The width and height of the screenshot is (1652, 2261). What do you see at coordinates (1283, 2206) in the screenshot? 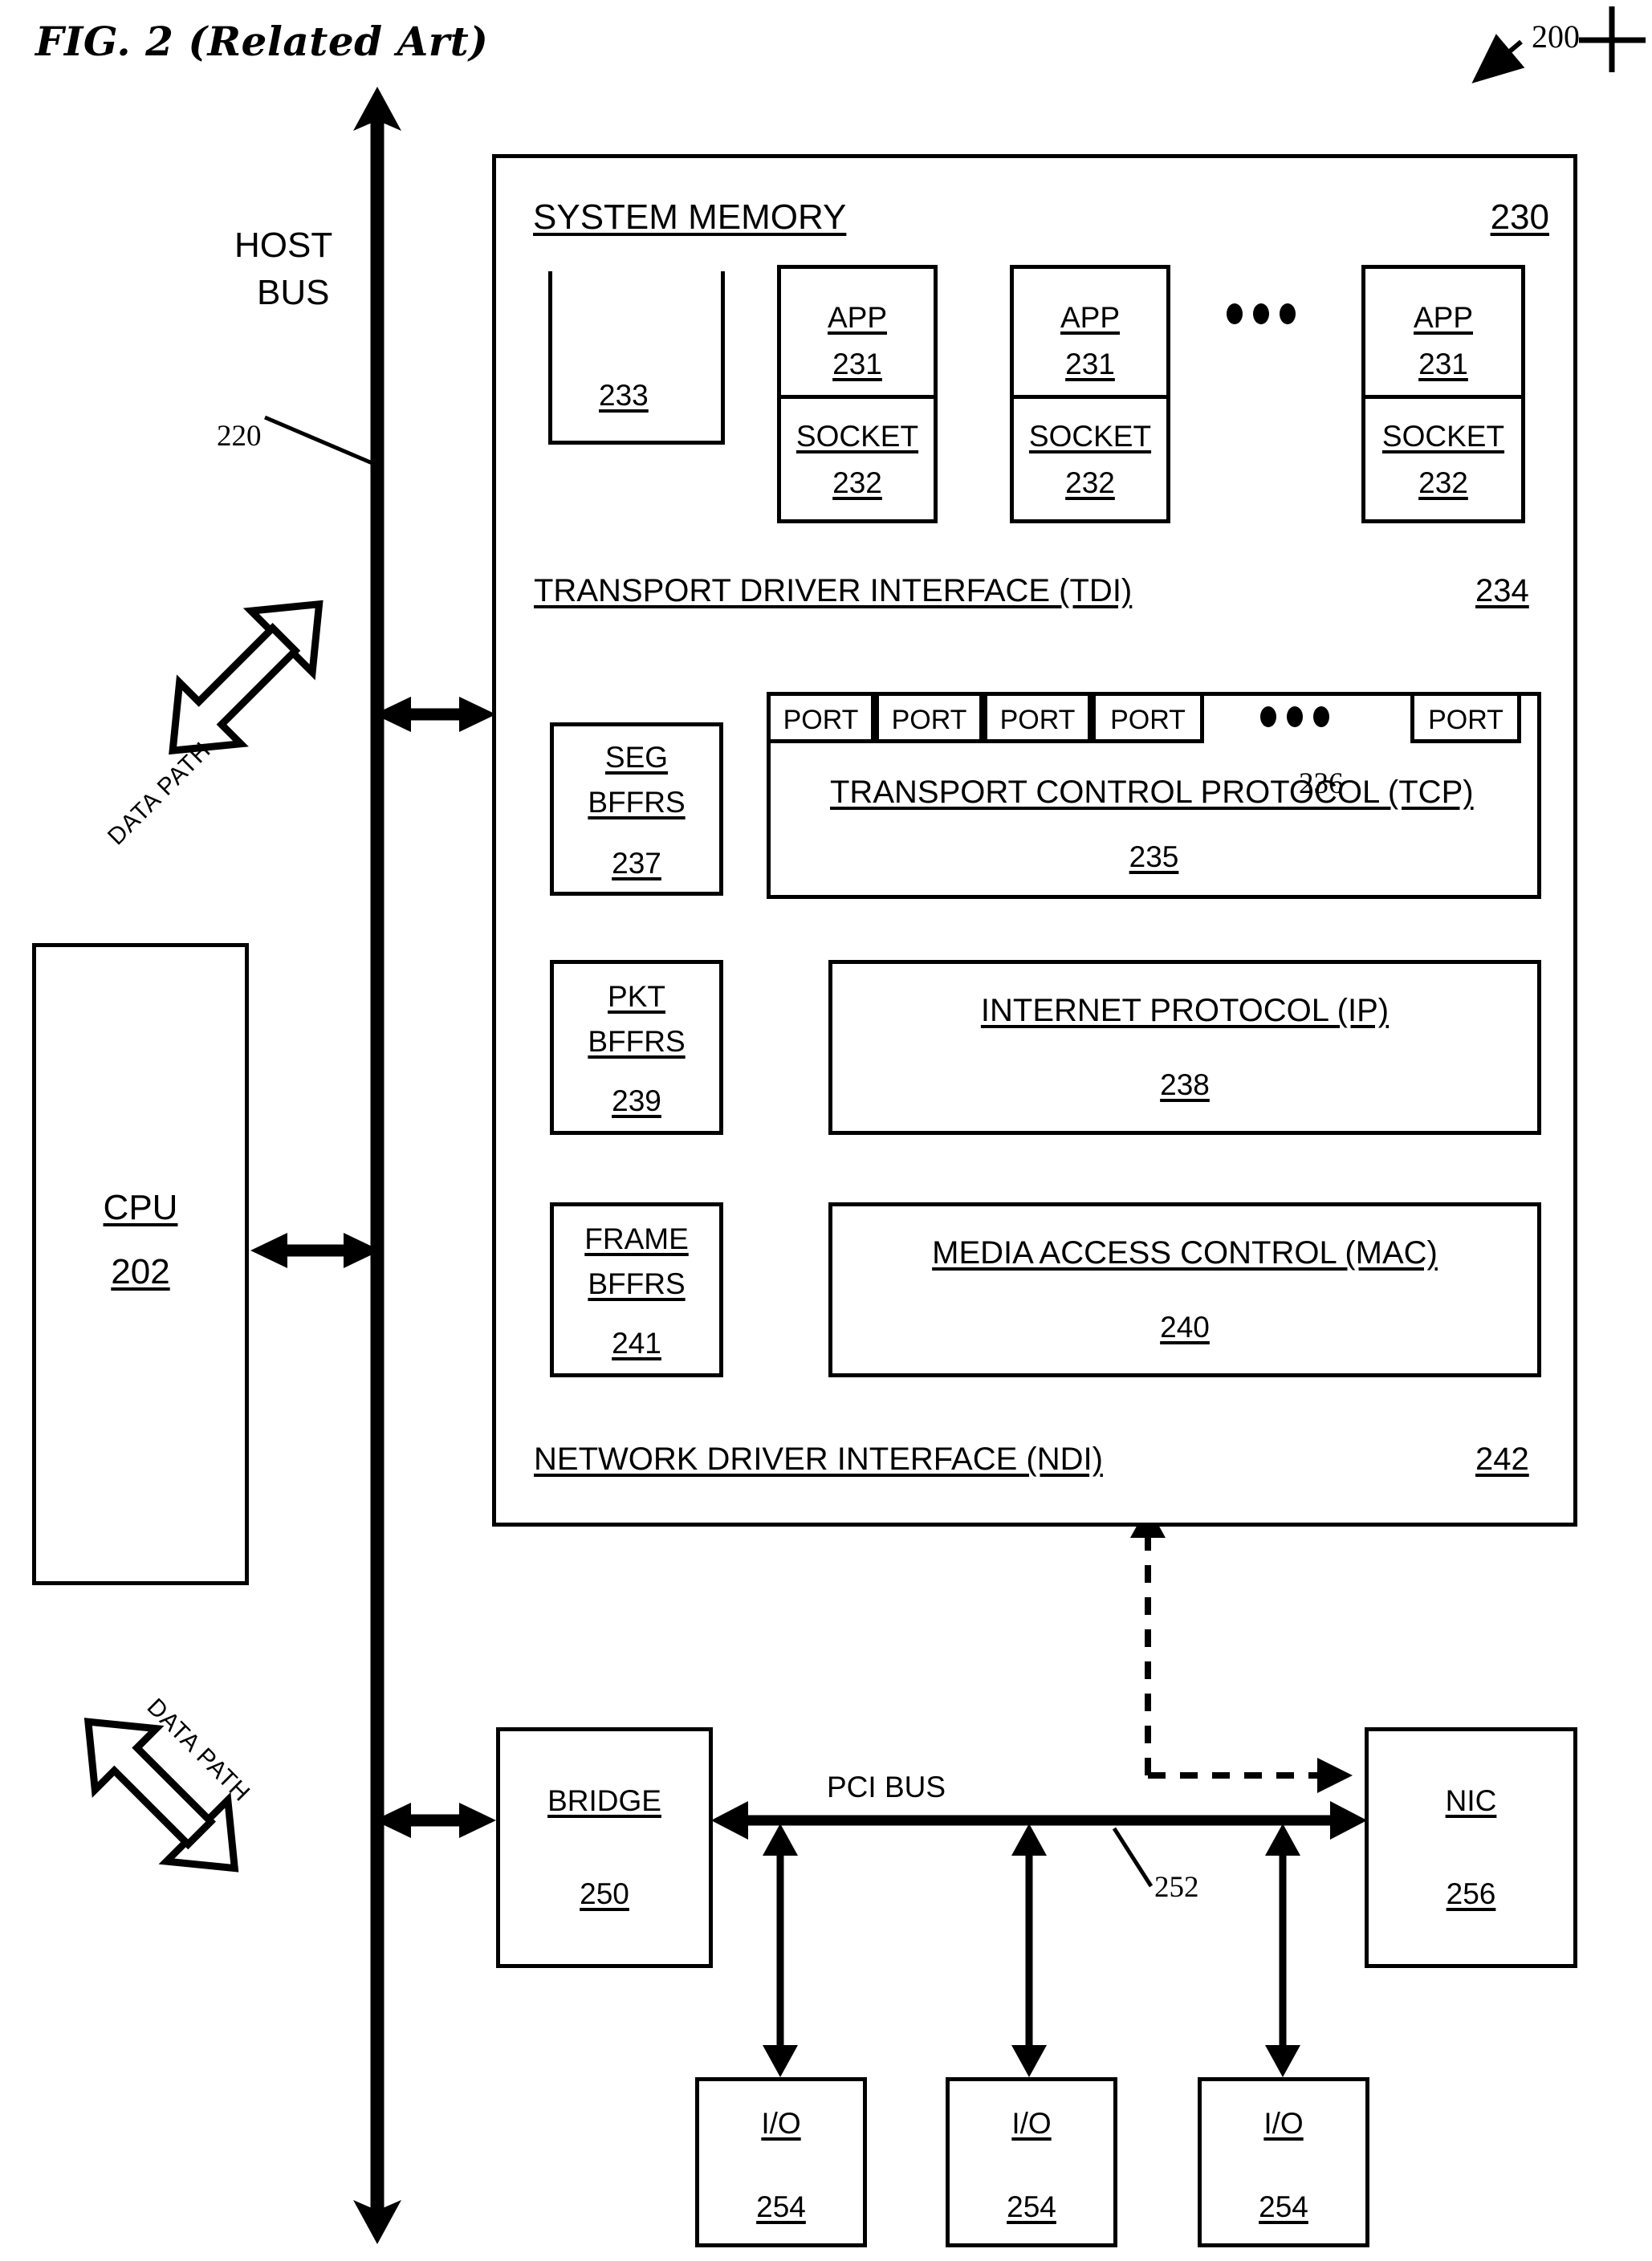
I see `io-reference-number-3: 254` at bounding box center [1283, 2206].